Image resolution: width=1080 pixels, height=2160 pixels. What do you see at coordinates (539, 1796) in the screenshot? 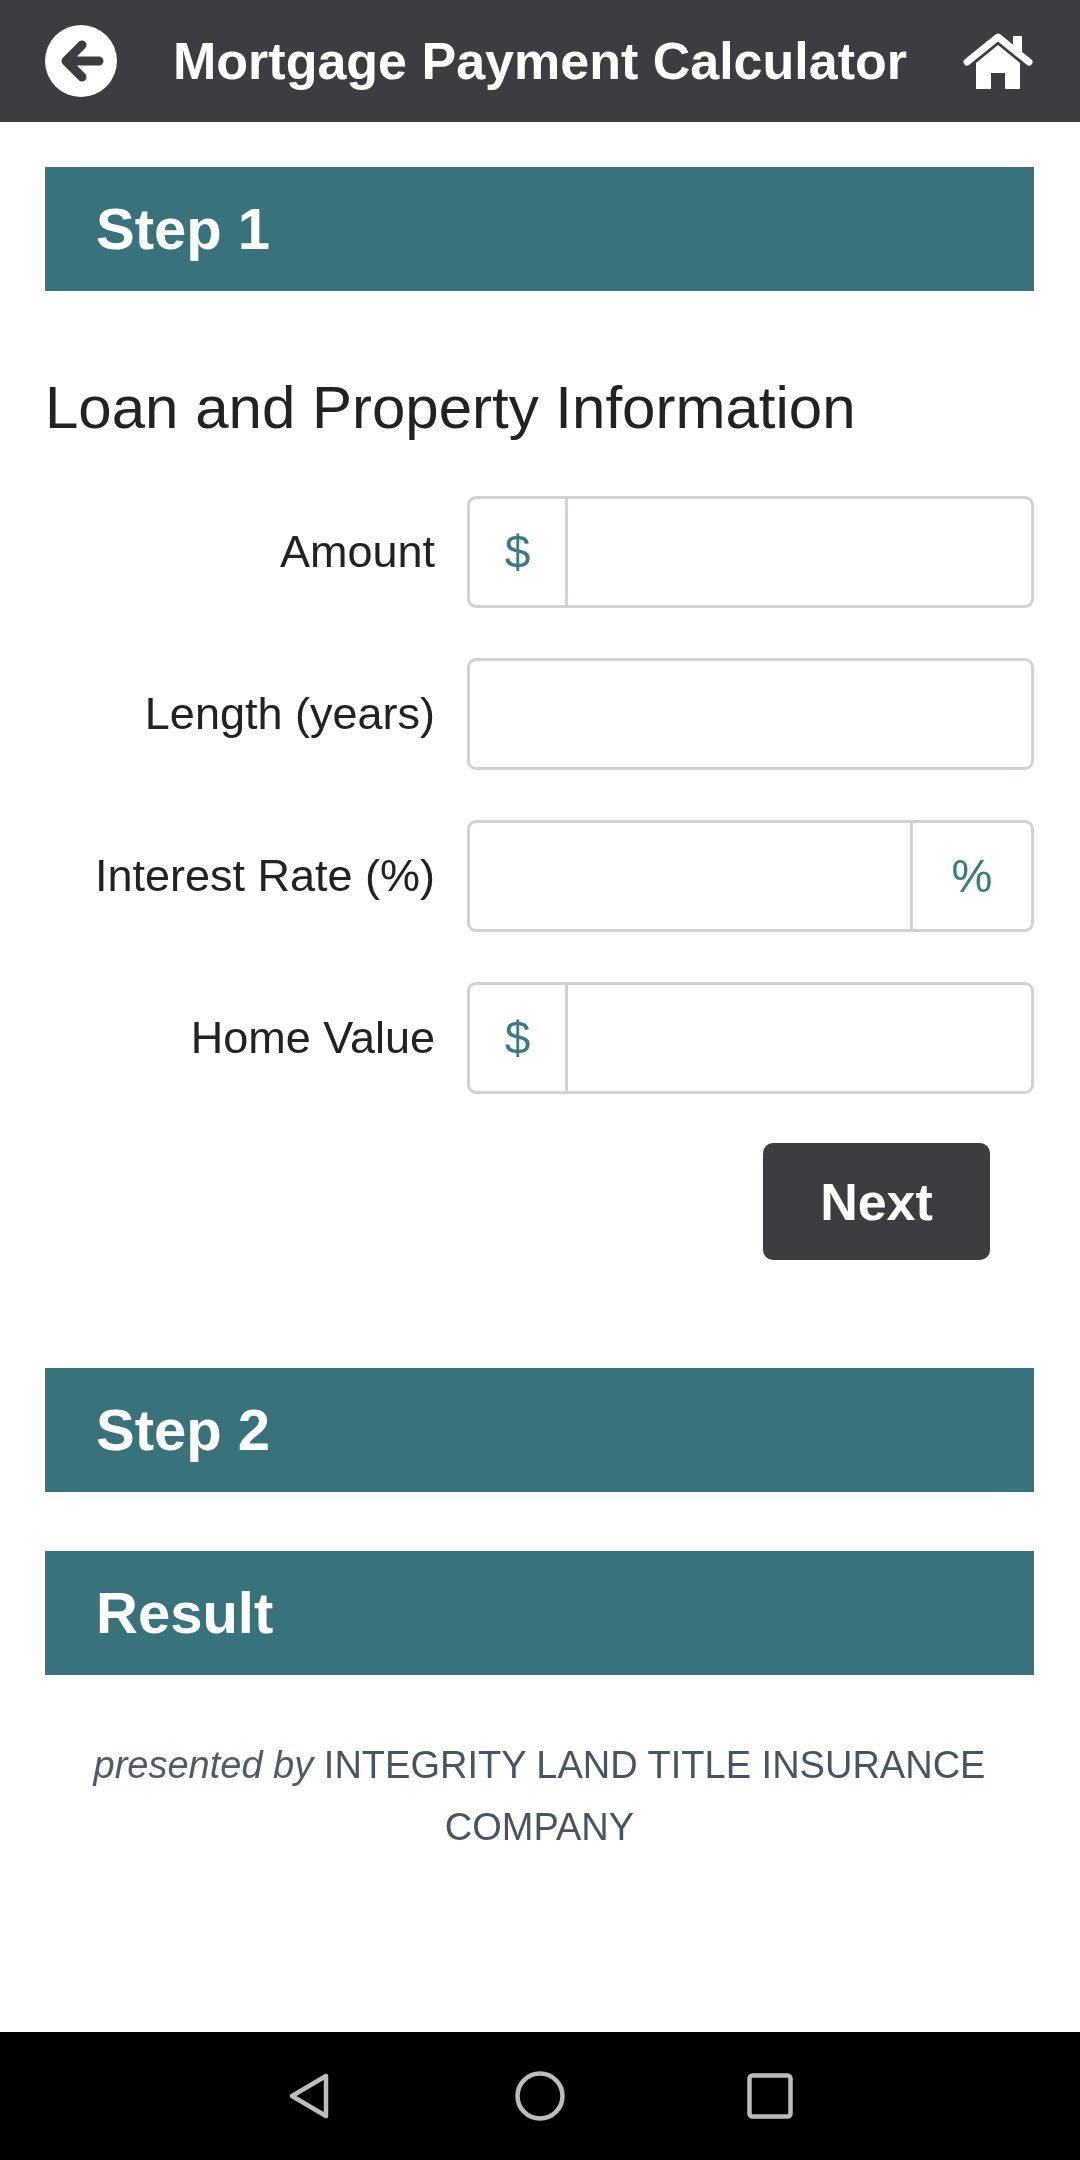
I see `presenter-credit: presented by INTEGRITY LAND TITLE INSURANCE COMPANY` at bounding box center [539, 1796].